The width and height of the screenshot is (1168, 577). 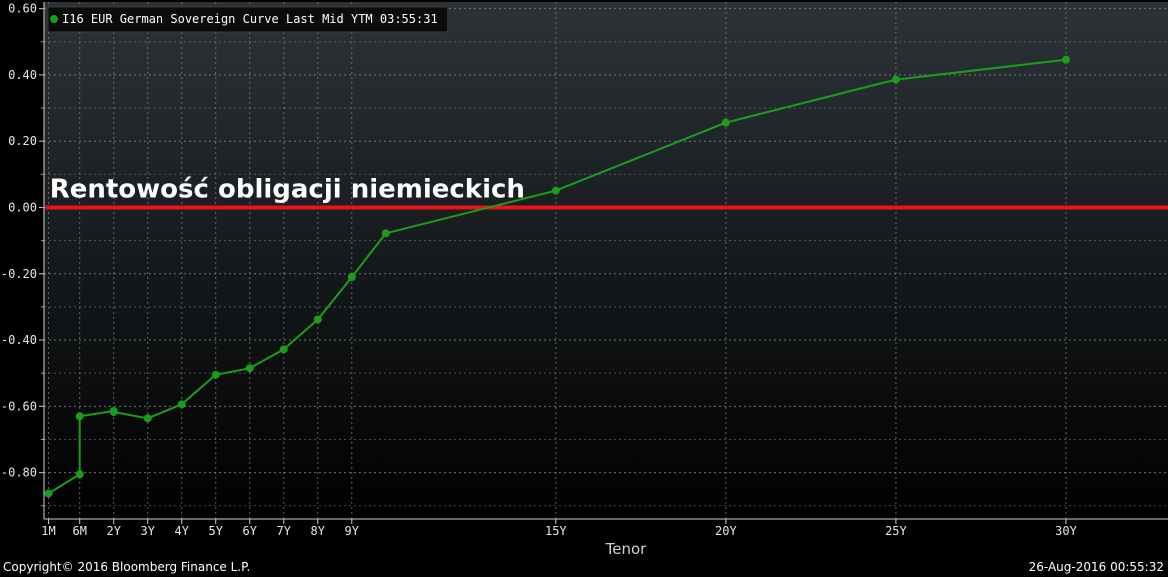 I want to click on x-tick-label: 6M, so click(x=79, y=531).